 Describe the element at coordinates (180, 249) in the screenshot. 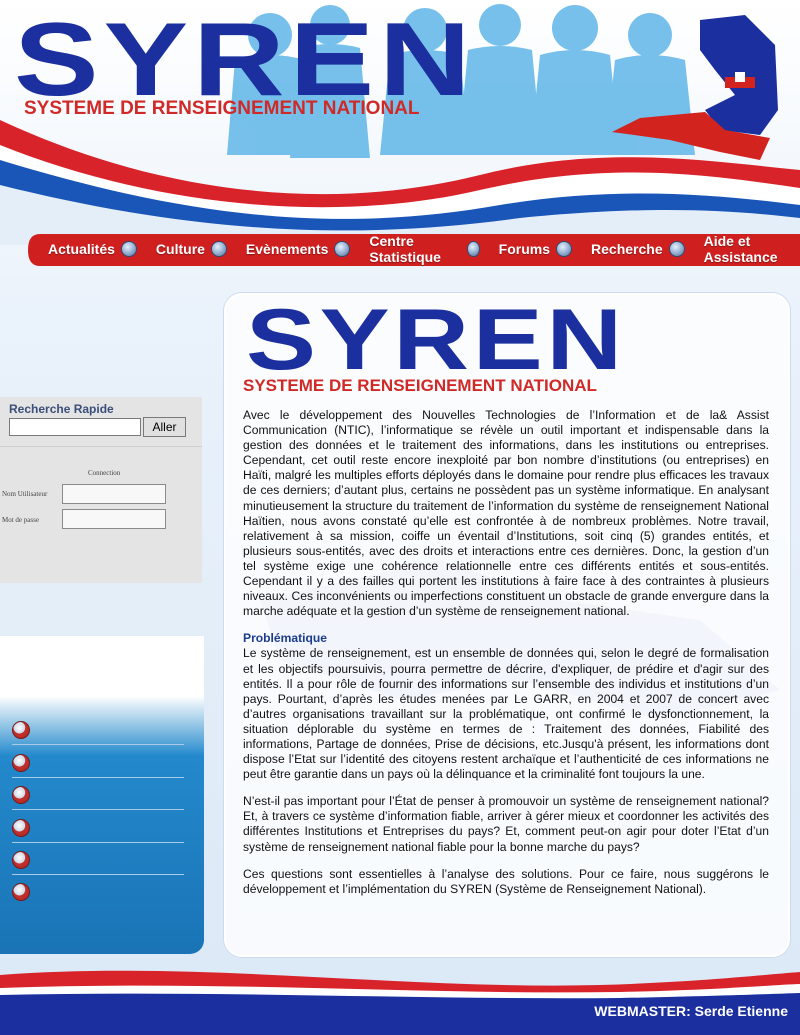

I see `nav-label: Culture` at that location.